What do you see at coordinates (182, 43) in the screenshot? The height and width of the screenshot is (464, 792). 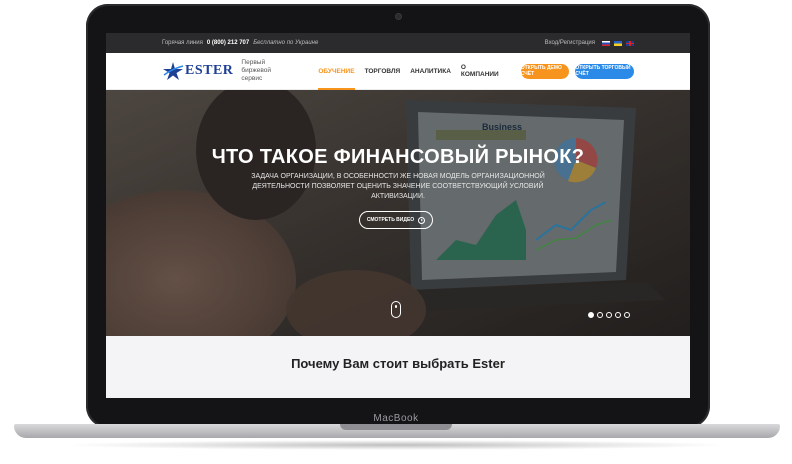 I see `hotline-label: Горячая линия` at bounding box center [182, 43].